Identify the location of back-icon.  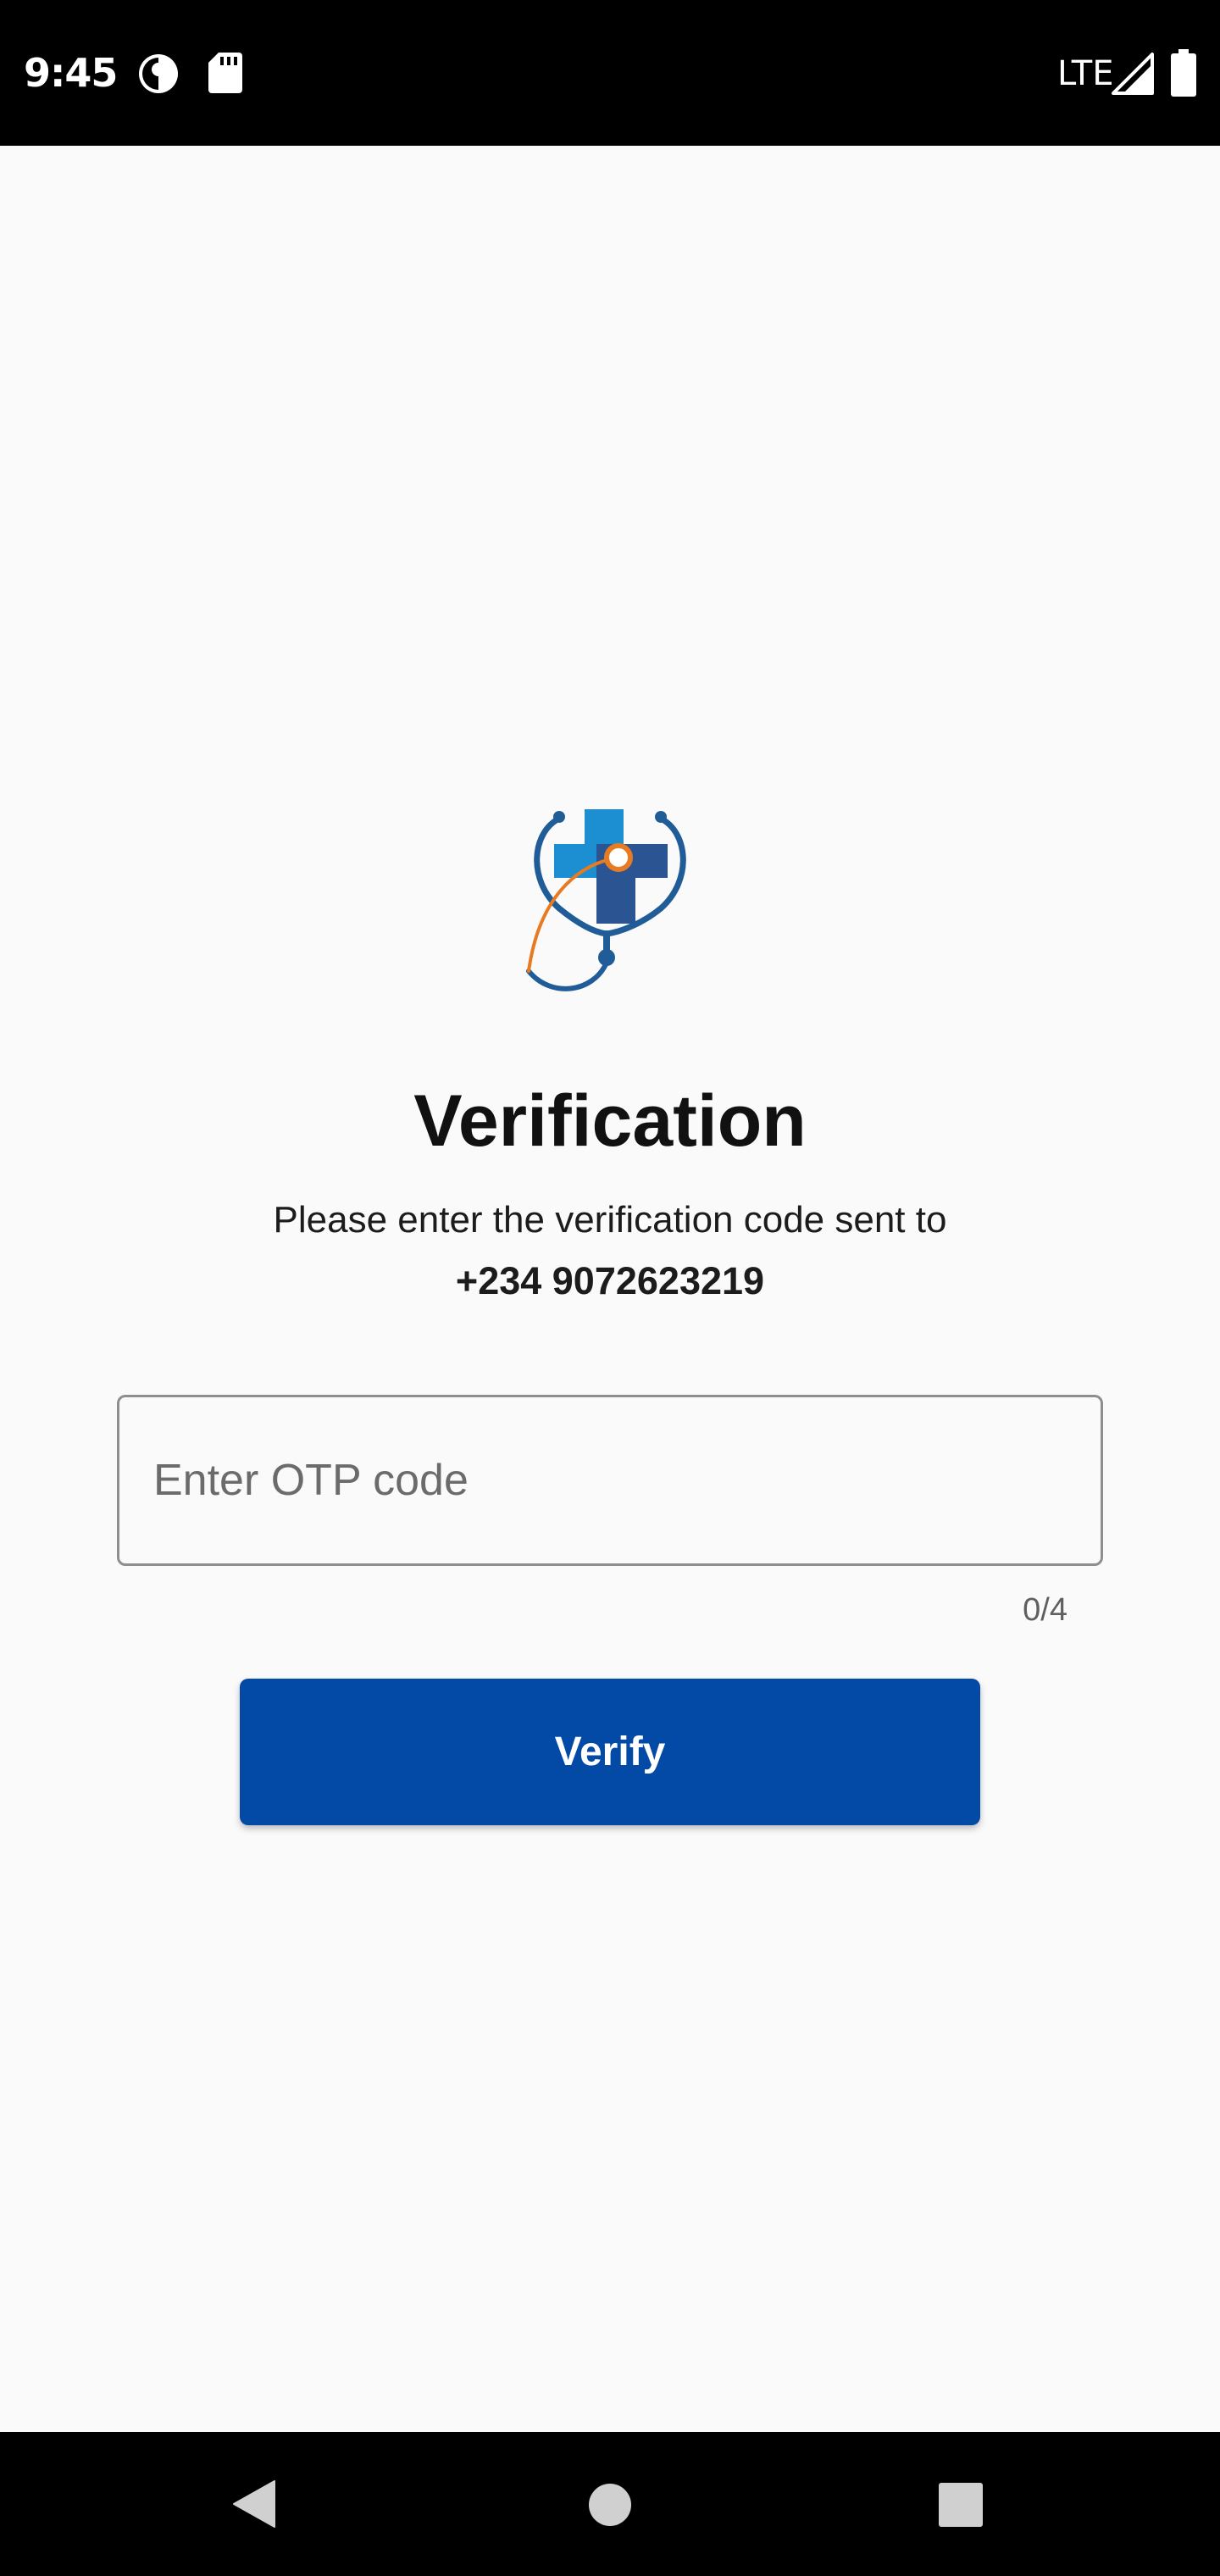
(254, 2504).